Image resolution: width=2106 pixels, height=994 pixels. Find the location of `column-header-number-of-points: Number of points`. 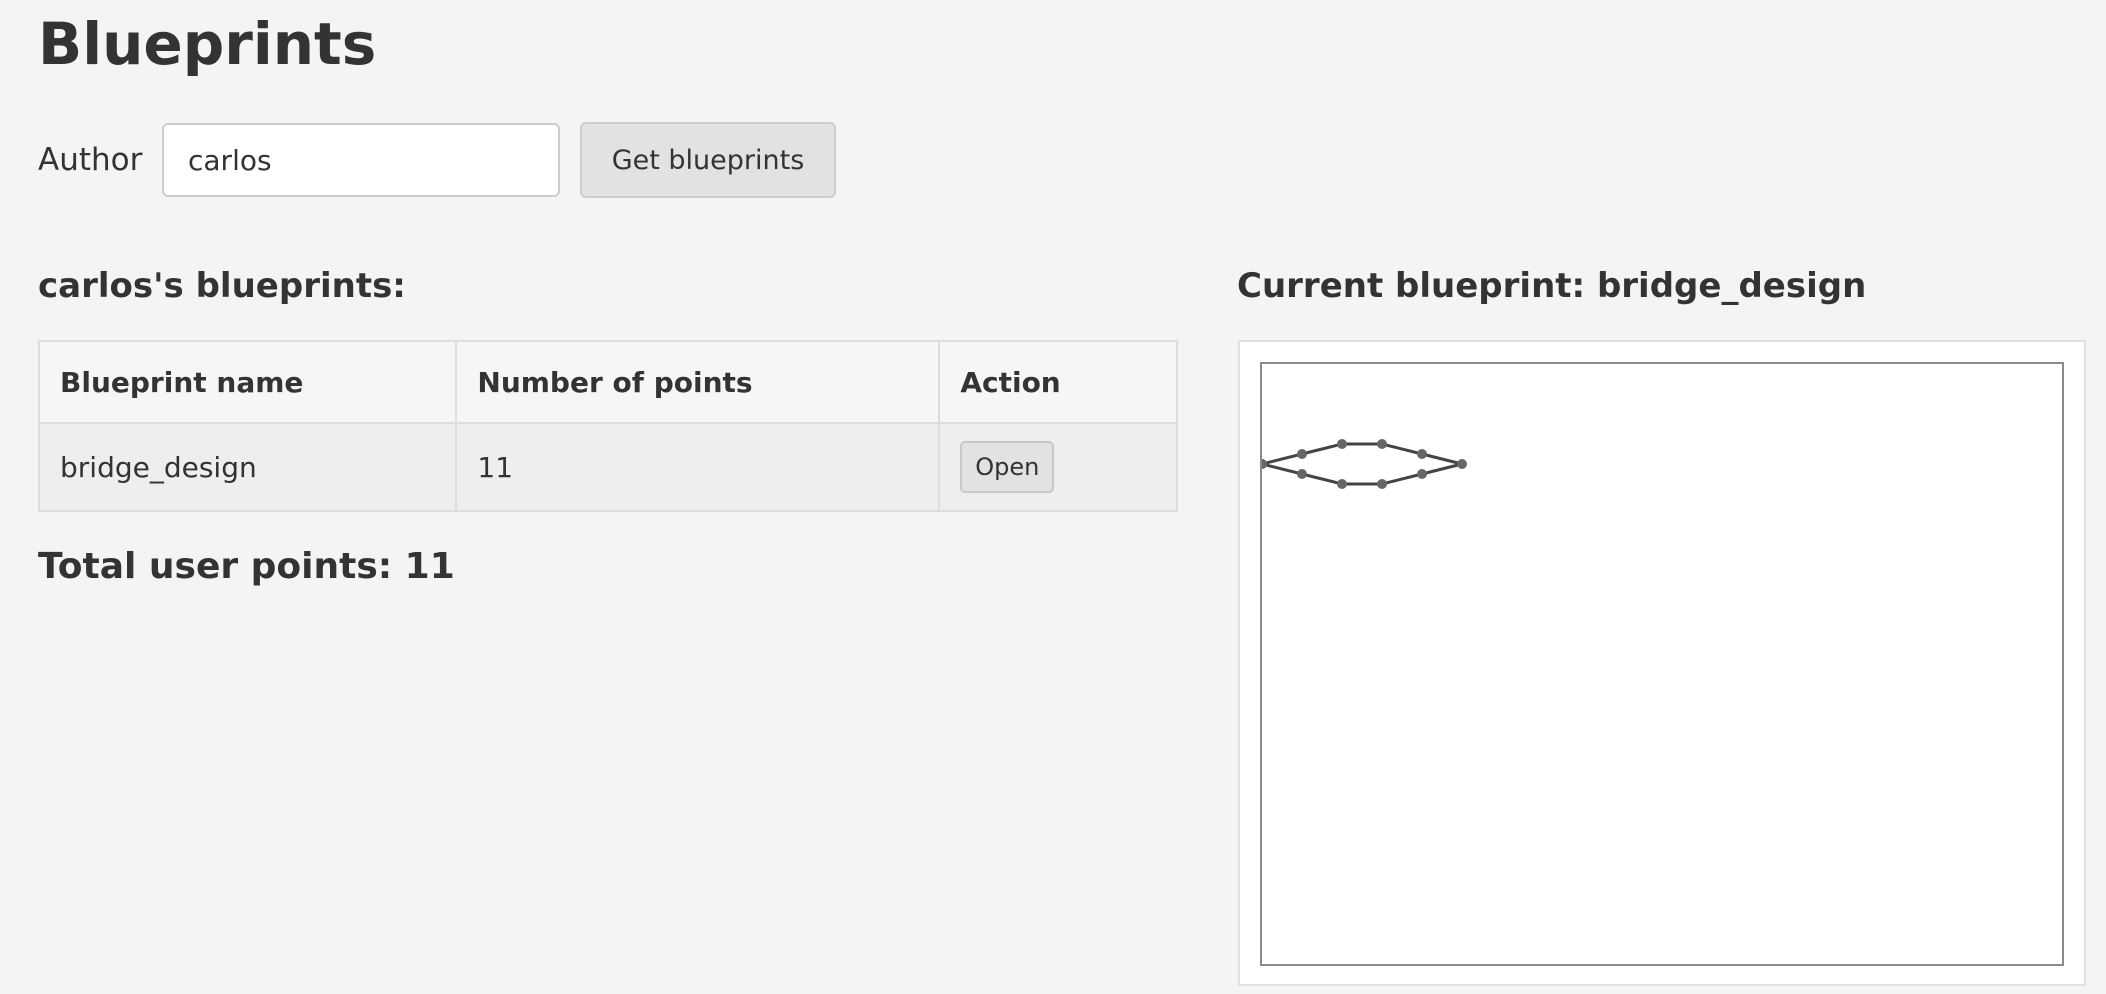

column-header-number-of-points: Number of points is located at coordinates (698, 382).